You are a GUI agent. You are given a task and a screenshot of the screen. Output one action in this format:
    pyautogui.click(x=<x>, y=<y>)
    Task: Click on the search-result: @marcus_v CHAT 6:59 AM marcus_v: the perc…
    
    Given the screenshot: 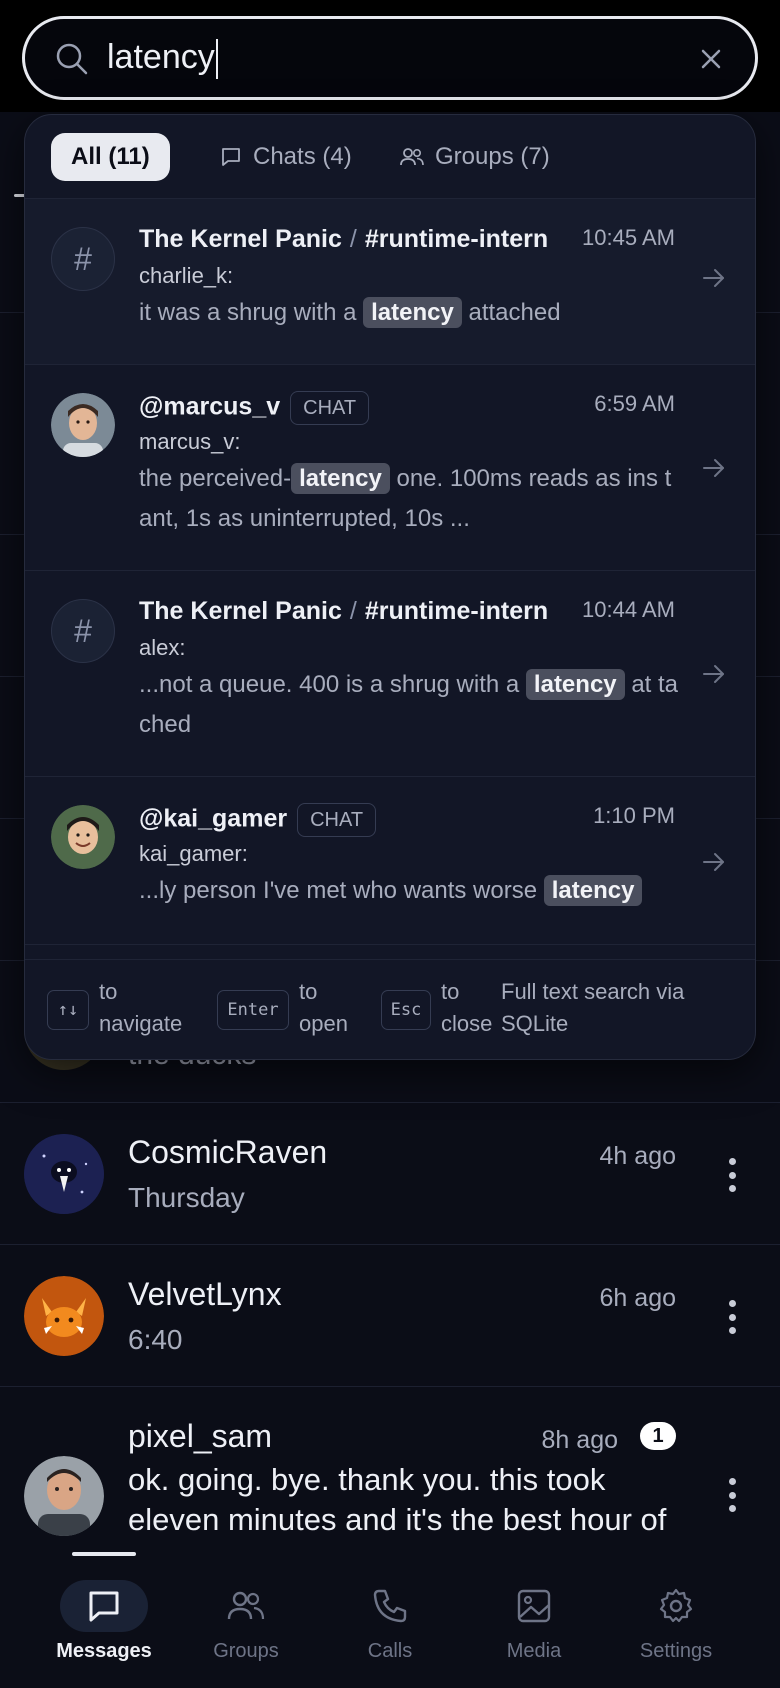 What is the action you would take?
    pyautogui.click(x=390, y=468)
    